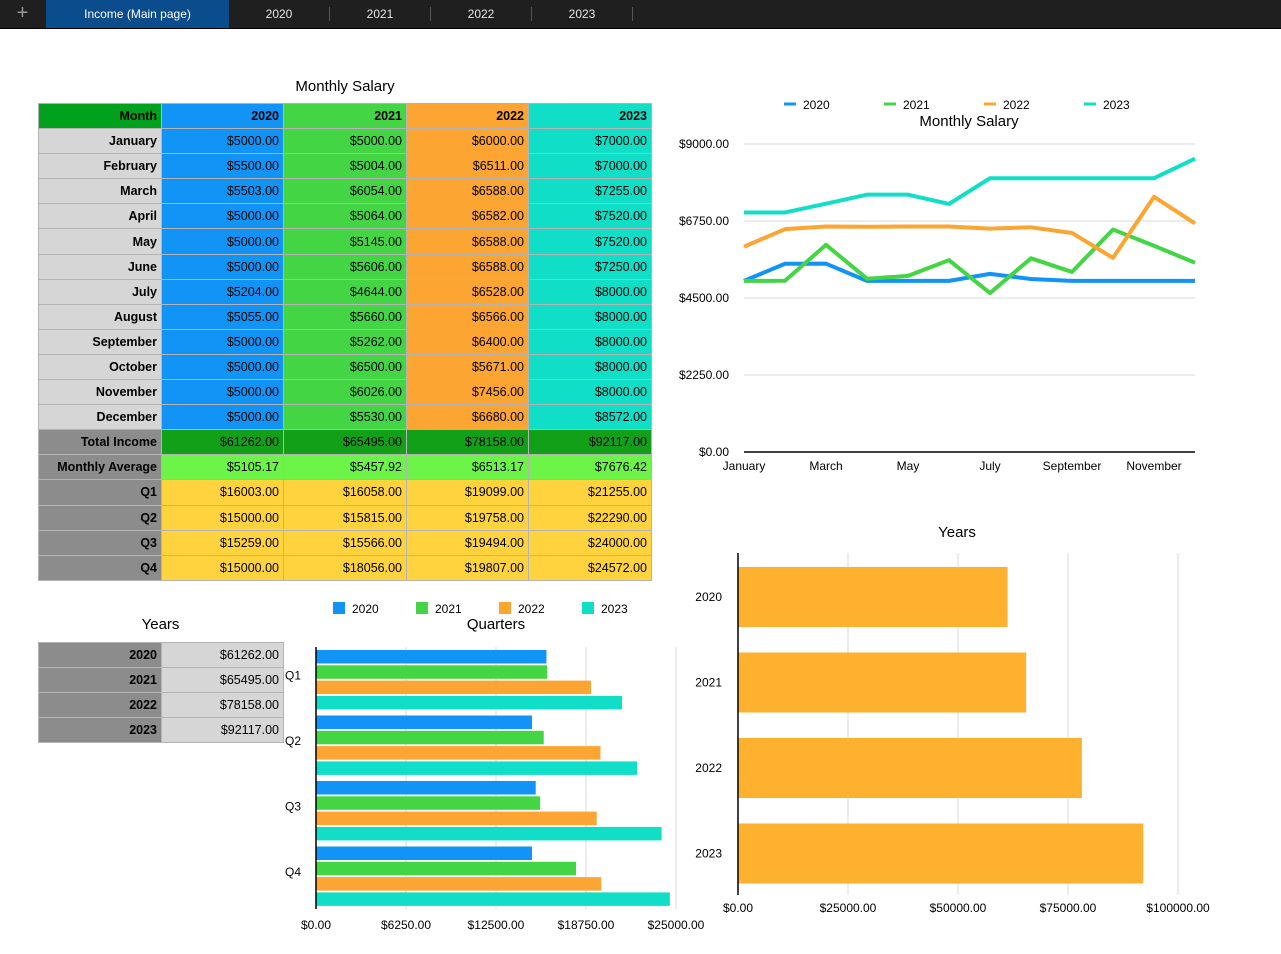 The width and height of the screenshot is (1281, 954). What do you see at coordinates (708, 854) in the screenshot?
I see `y-tick-label: 2023` at bounding box center [708, 854].